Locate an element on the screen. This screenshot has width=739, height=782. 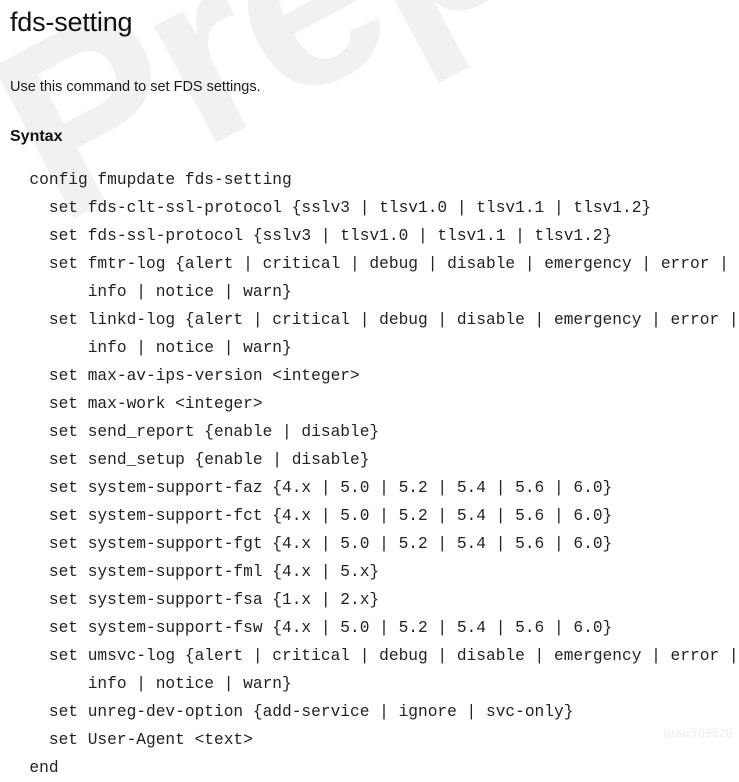
code-line: set max-av-ips-version <integer> is located at coordinates (185, 376).